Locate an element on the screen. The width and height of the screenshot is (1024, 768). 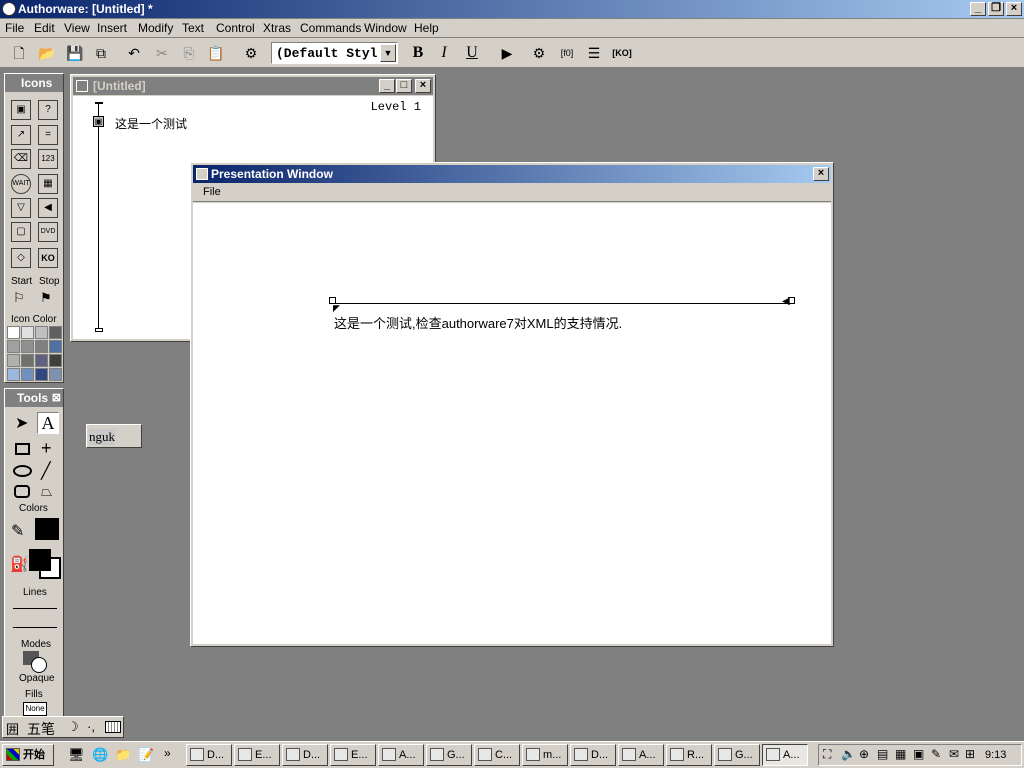
functions-icon: [f0] is located at coordinates (567, 53).